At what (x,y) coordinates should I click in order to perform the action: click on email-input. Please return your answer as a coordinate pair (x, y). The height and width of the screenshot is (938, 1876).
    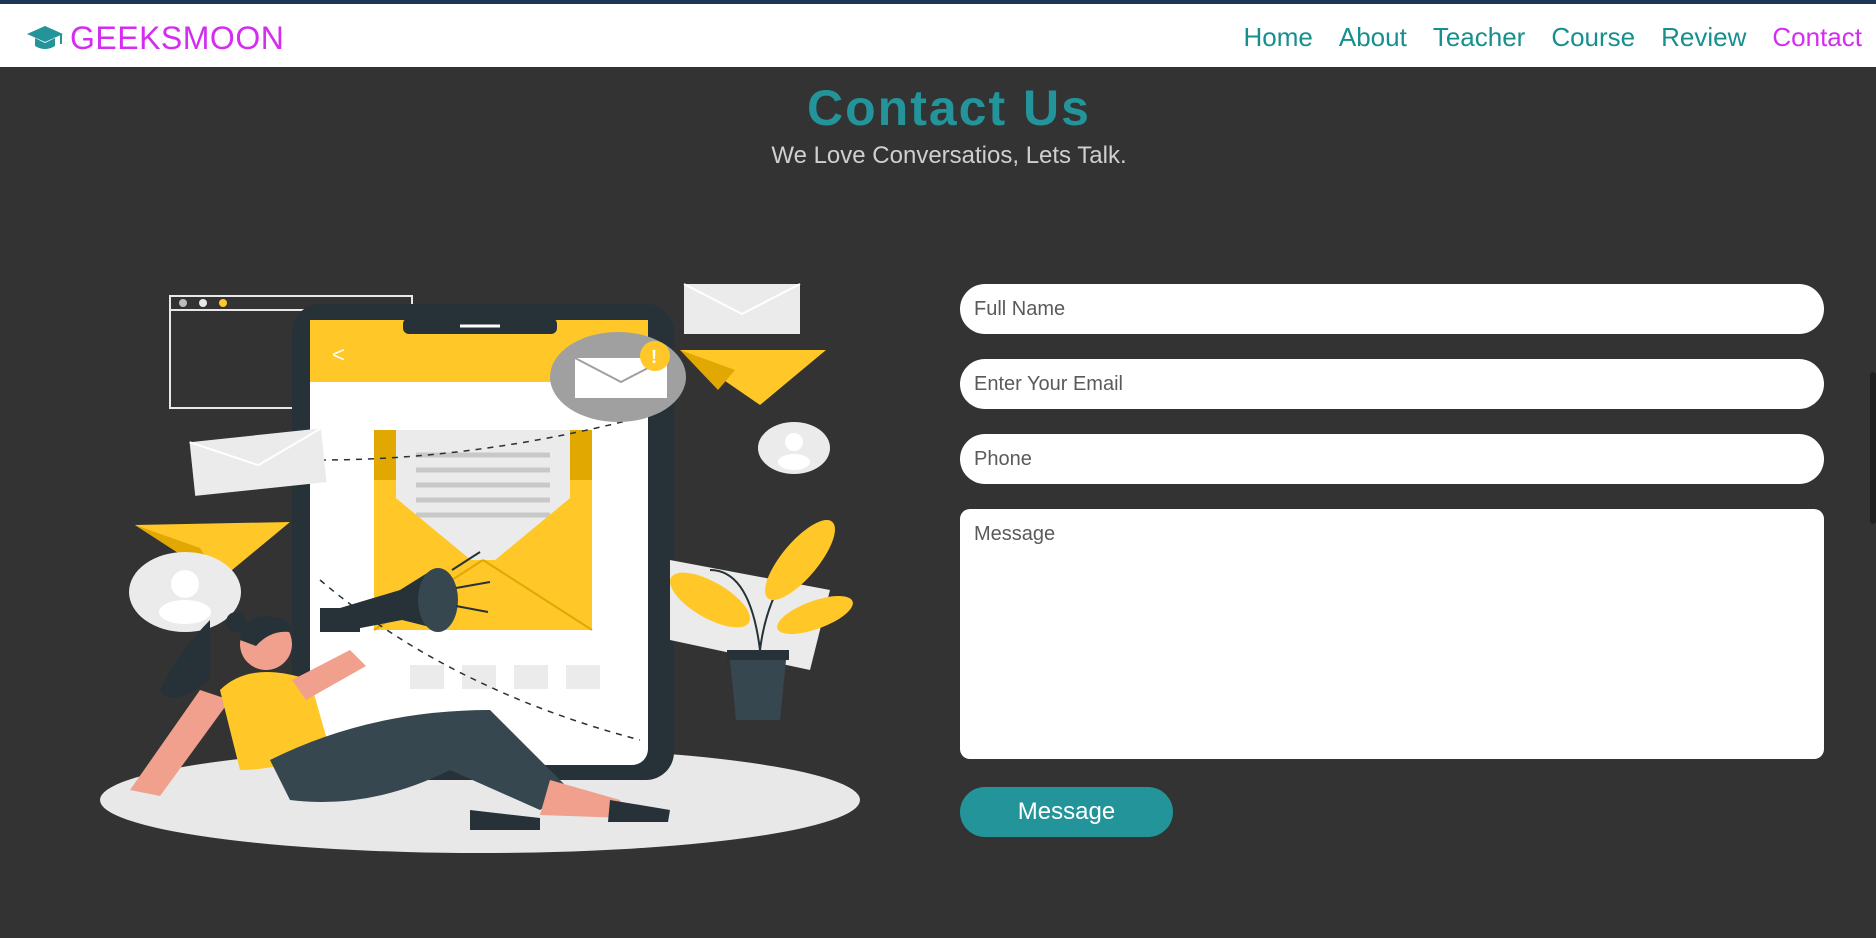
    Looking at the image, I should click on (1392, 384).